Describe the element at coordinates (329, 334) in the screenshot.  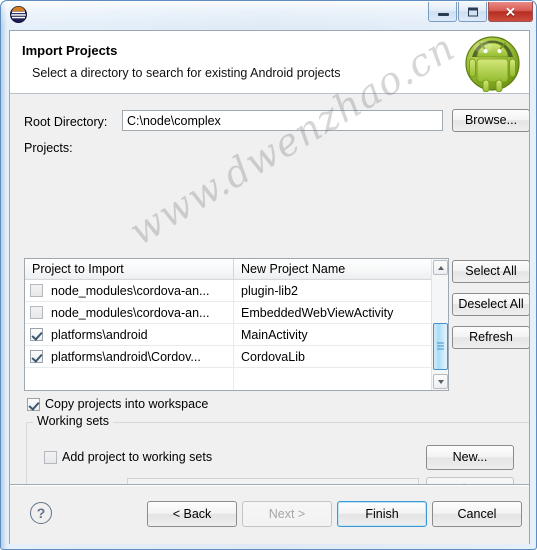
I see `table-cell-name: MainActivity` at that location.